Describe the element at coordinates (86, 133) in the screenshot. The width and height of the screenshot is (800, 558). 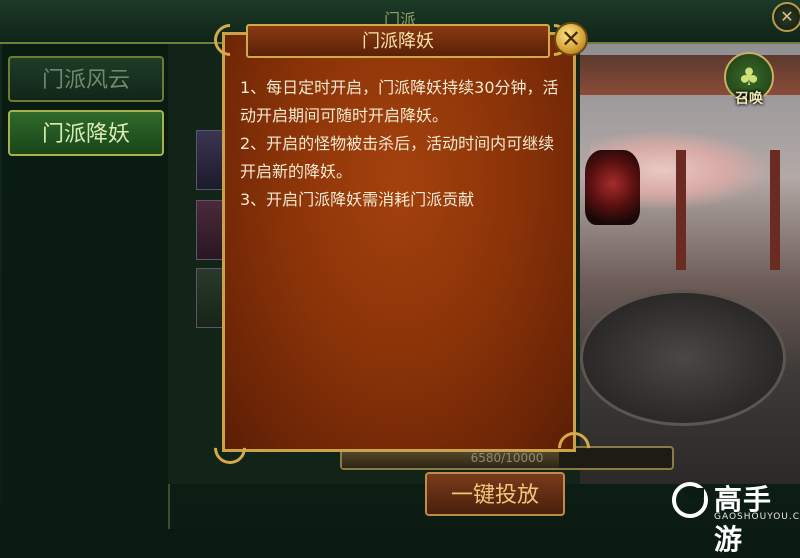
I see `nav-tab-sect-demon-slay: 门派降妖` at that location.